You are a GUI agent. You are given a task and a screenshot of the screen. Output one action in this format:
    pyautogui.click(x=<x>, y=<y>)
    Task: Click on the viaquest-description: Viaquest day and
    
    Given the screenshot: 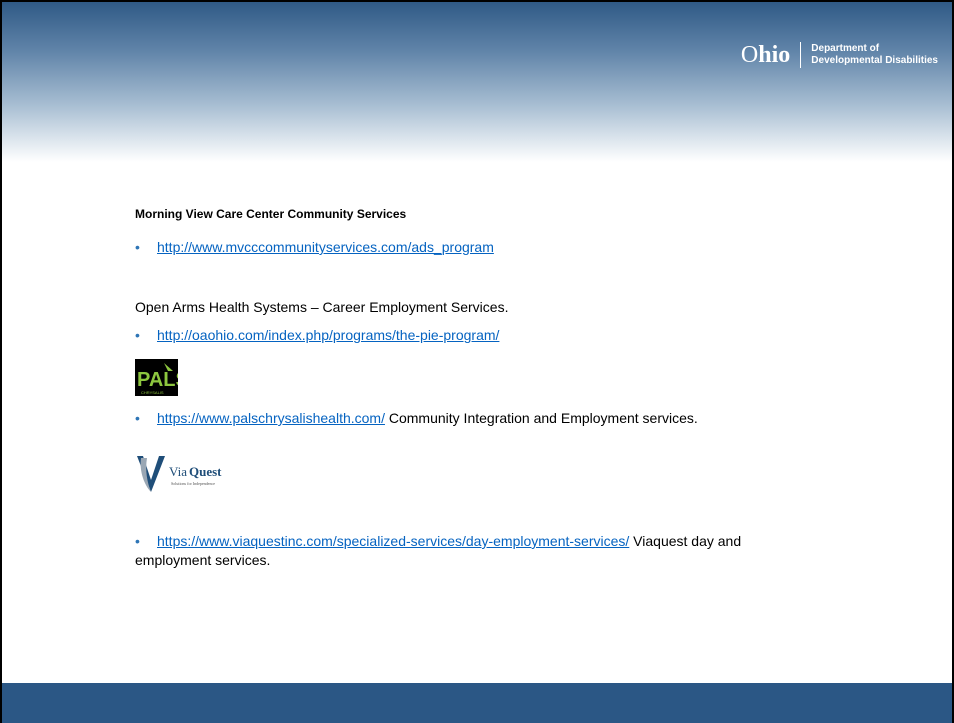 What is the action you would take?
    pyautogui.click(x=685, y=541)
    